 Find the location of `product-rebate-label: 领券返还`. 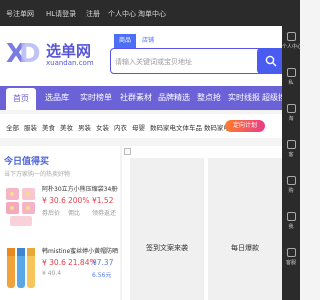

product-rebate-label: 领券返还 is located at coordinates (104, 213).